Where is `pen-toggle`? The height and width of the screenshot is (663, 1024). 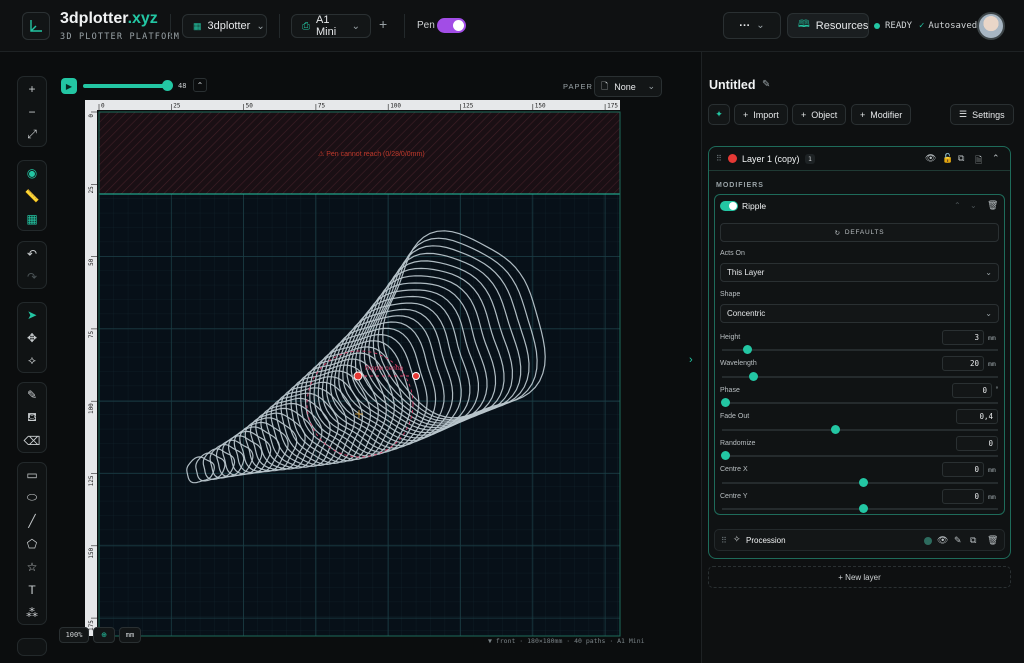
pen-toggle is located at coordinates (451, 25).